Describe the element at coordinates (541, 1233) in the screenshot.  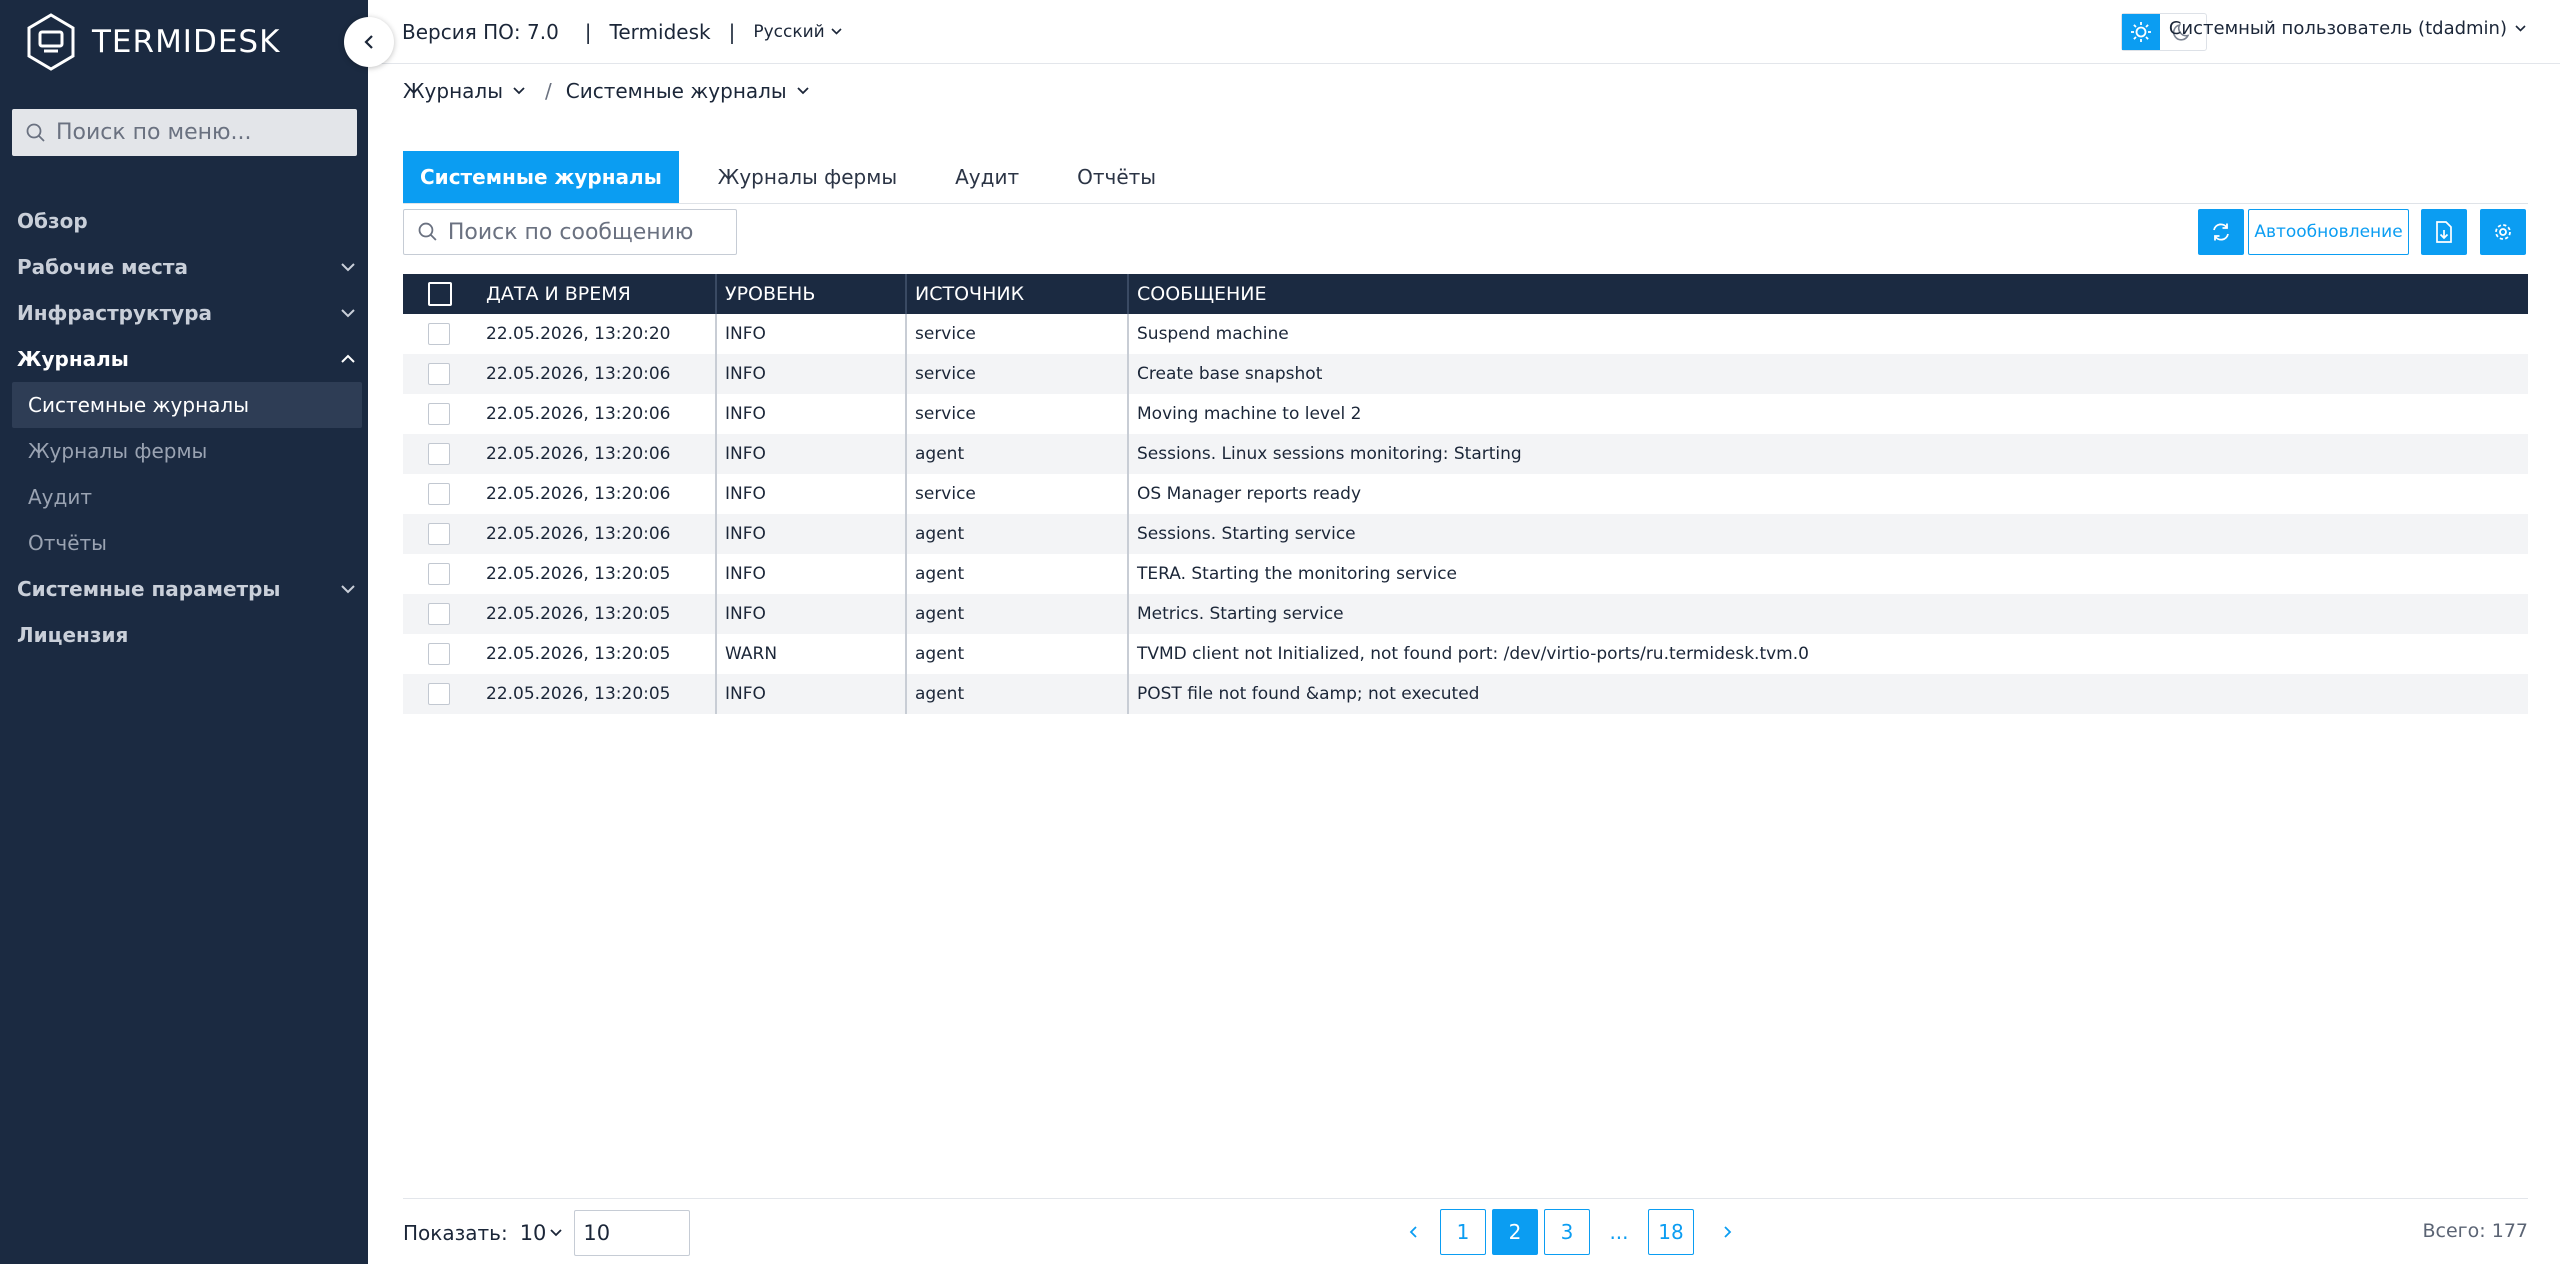
I see `page-size-select: 10` at that location.